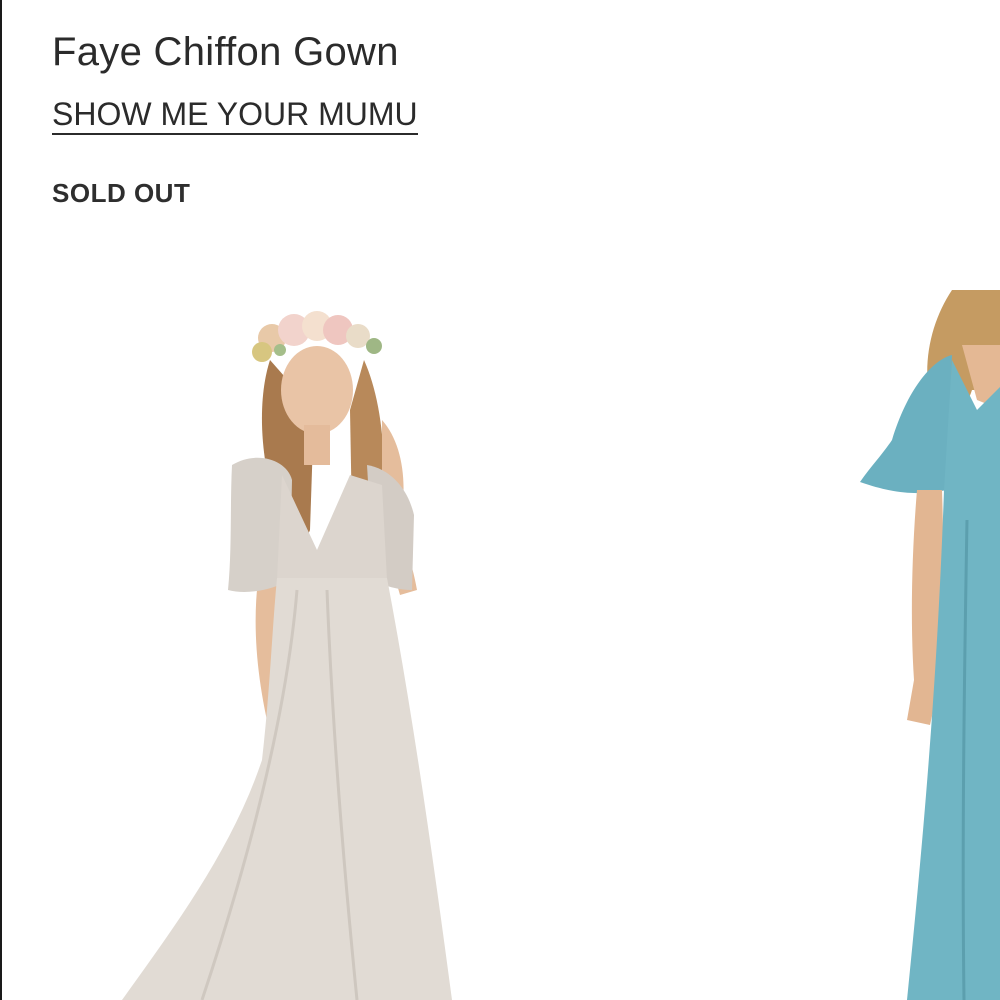 This screenshot has width=1000, height=1000. Describe the element at coordinates (235, 116) in the screenshot. I see `brand-link: SHOW ME YOUR MUMU` at that location.